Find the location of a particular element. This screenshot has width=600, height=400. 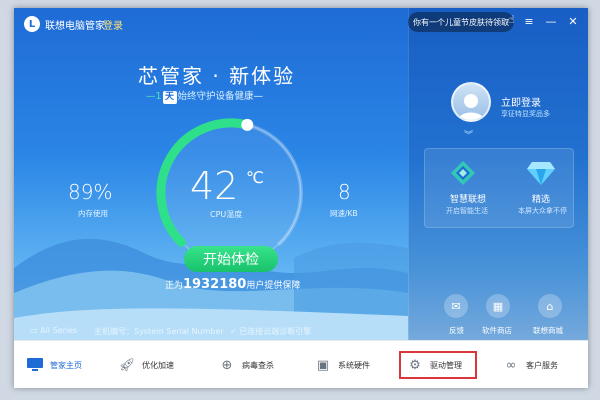

driver-highlight-box is located at coordinates (438, 365).